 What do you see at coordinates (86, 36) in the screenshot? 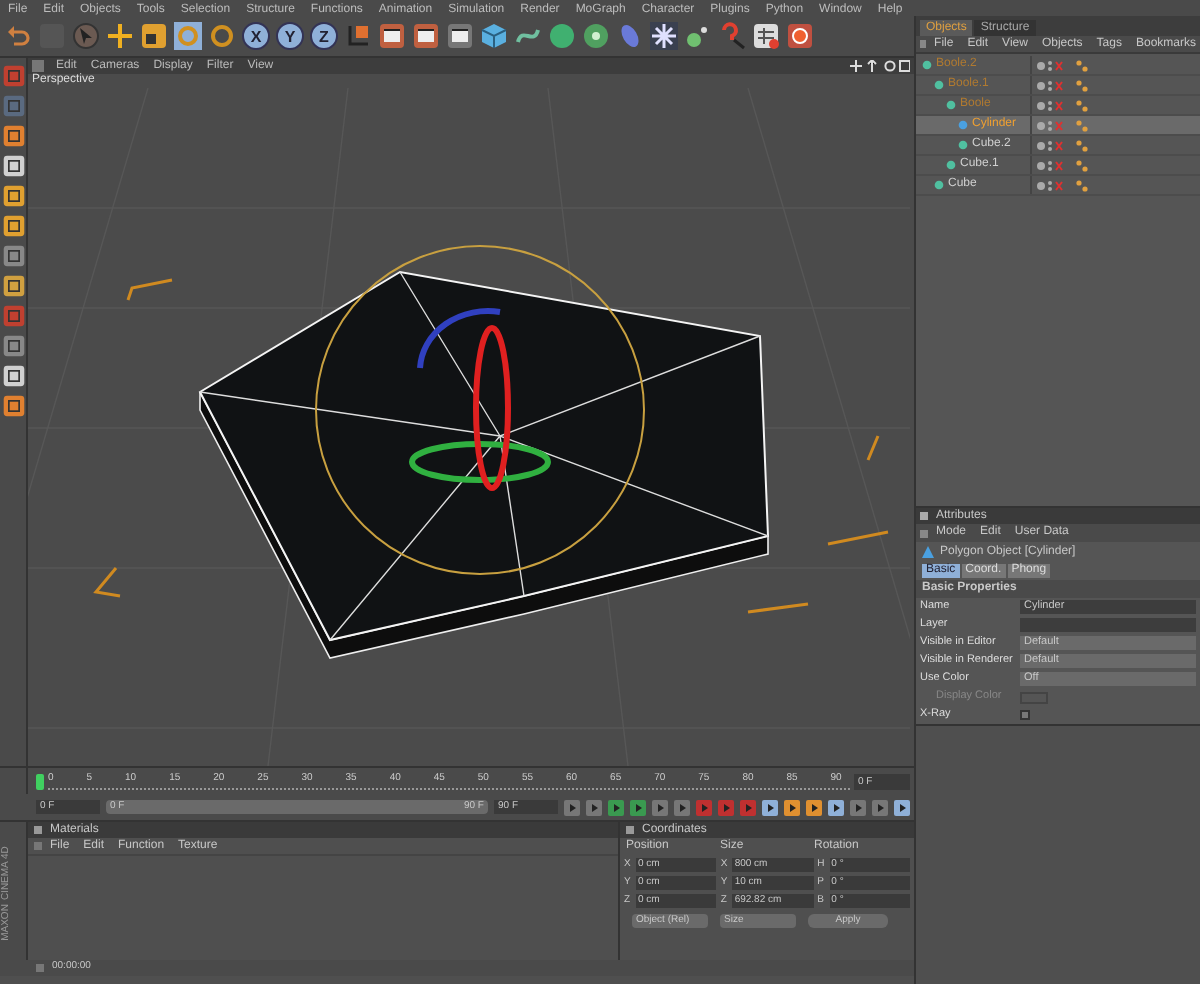
I see `cursor-icon` at bounding box center [86, 36].